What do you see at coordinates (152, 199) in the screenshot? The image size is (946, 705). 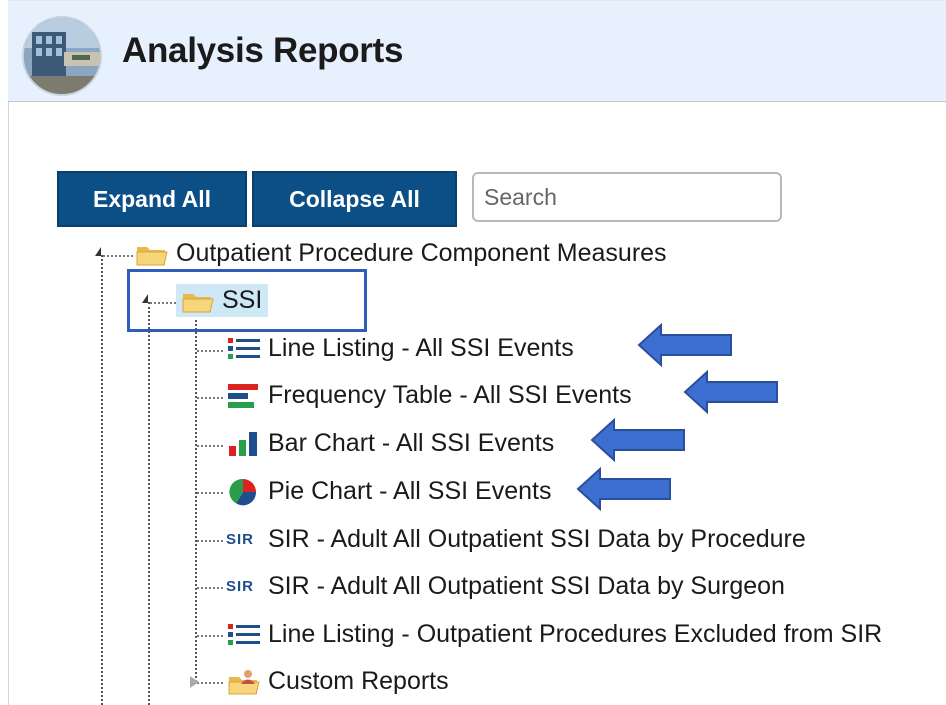 I see `expand-all-button: Expand All` at bounding box center [152, 199].